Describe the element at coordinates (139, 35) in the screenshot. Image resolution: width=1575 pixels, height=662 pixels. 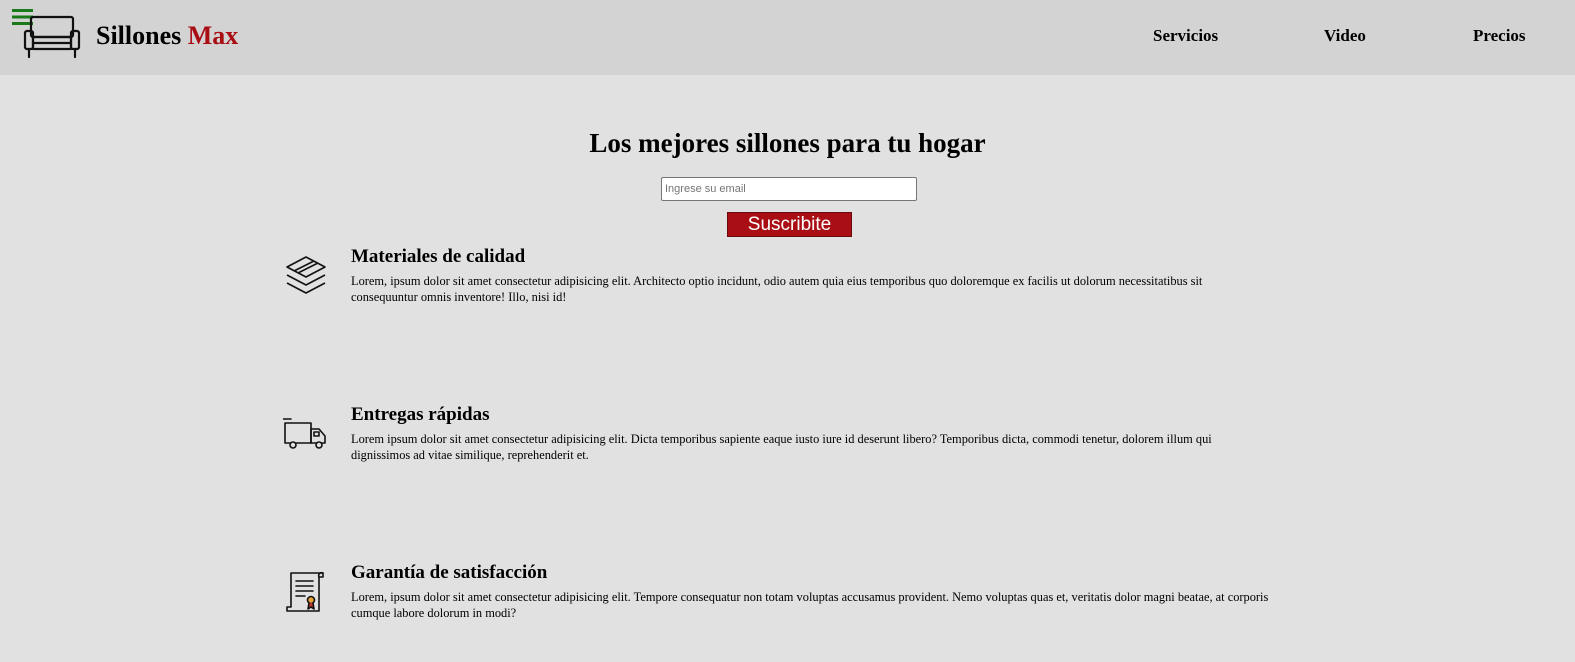
I see `brand-name: Sillones` at that location.